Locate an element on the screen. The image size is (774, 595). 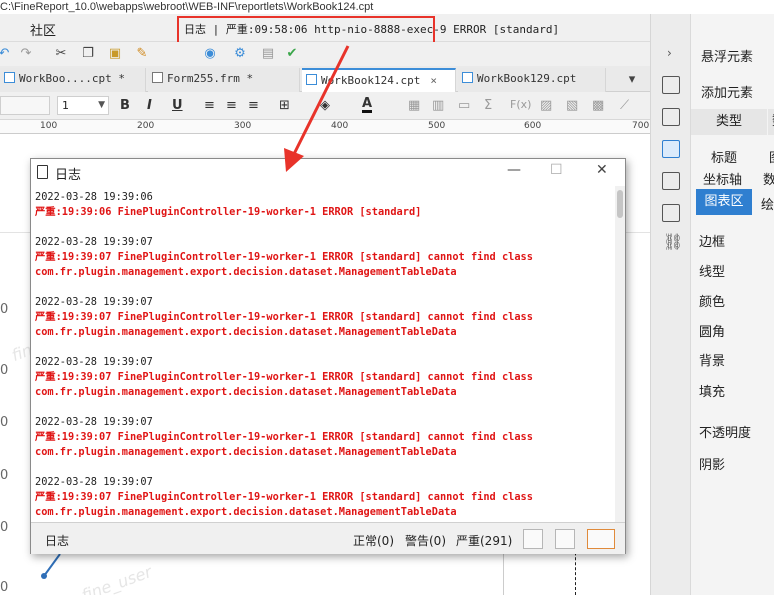
chevron-down-icon: ▼ is located at coordinates (101, 105).